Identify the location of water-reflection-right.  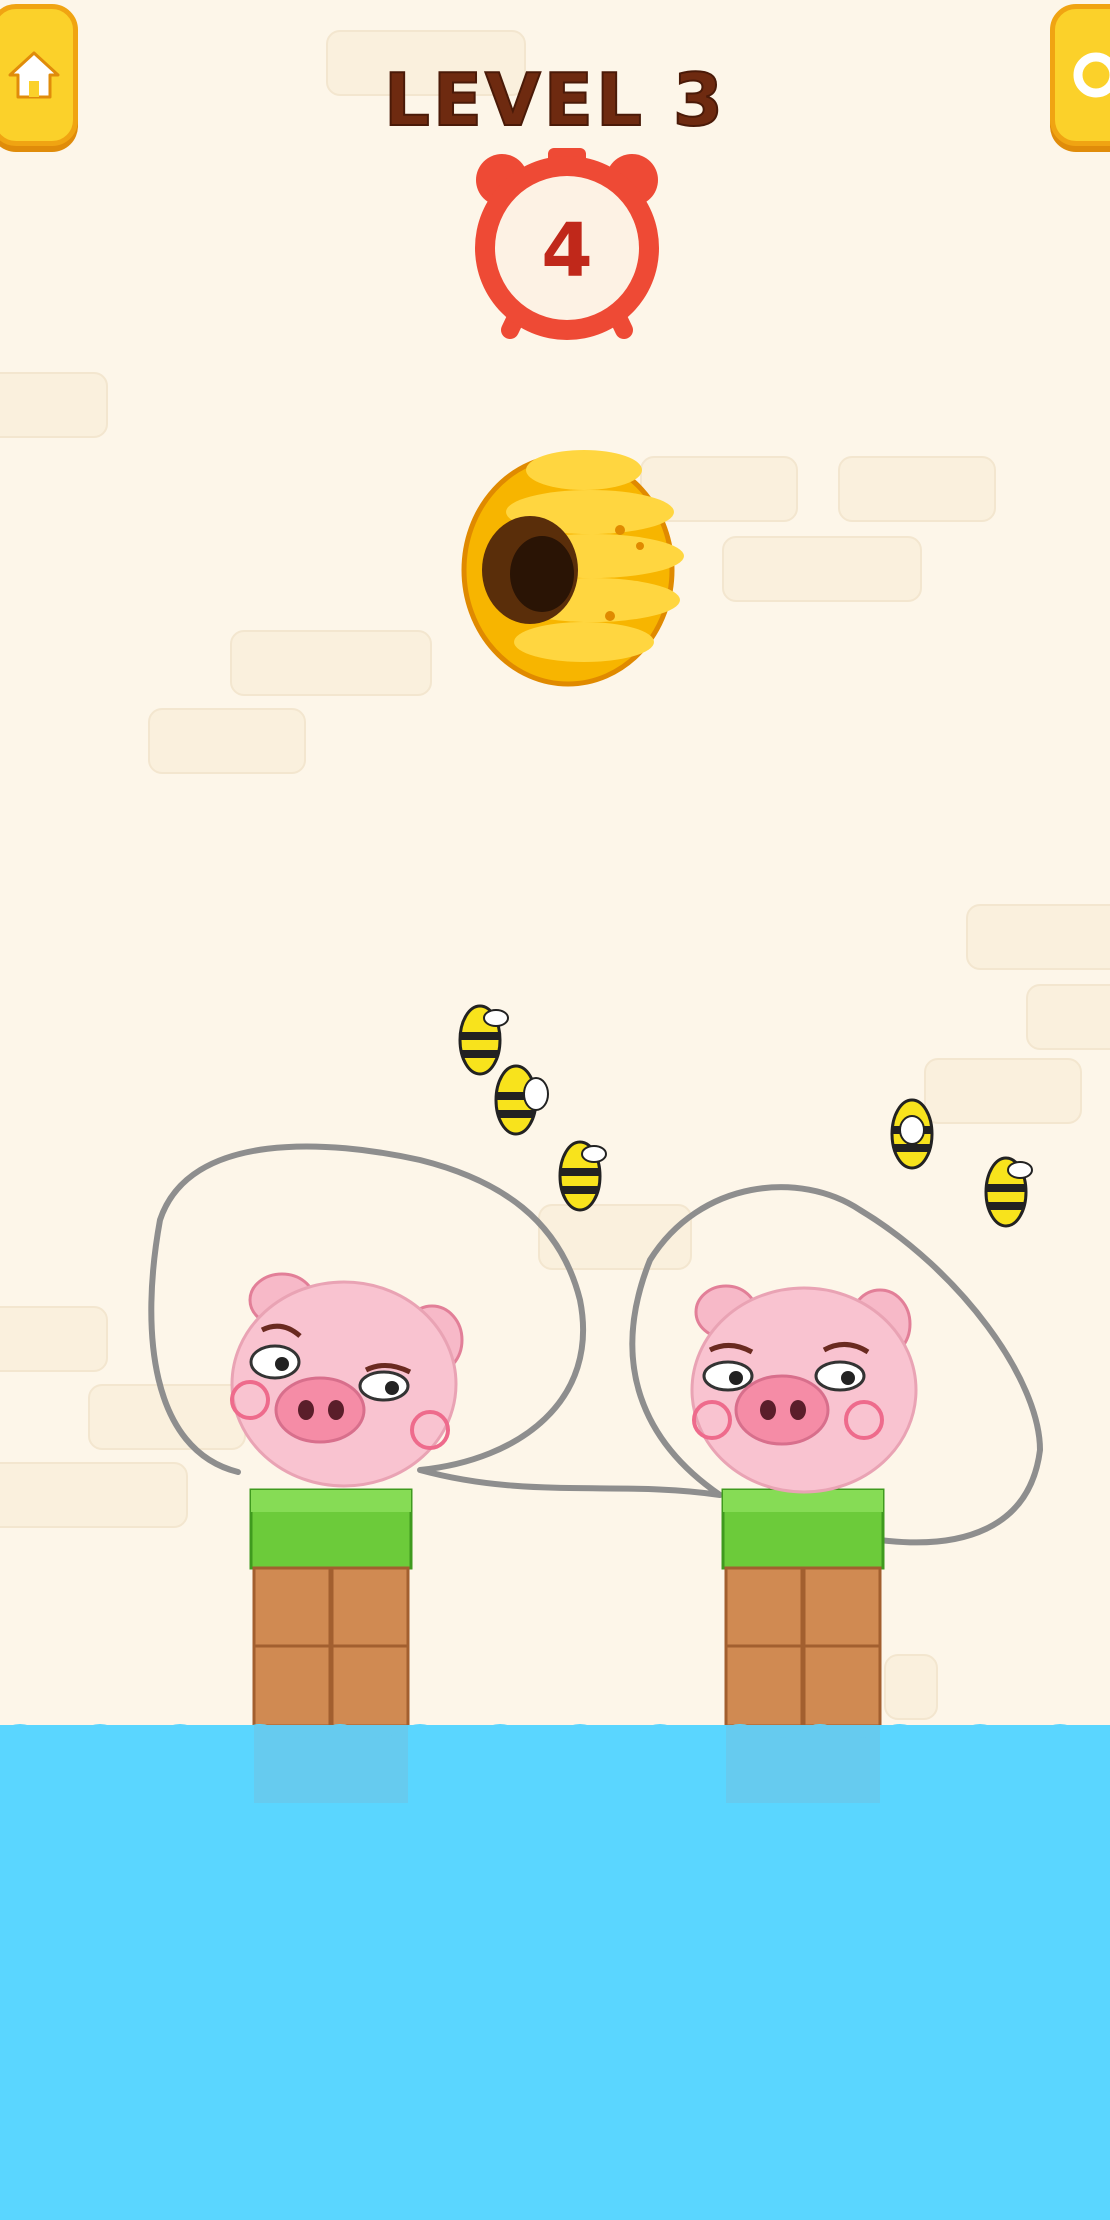
(803, 1764).